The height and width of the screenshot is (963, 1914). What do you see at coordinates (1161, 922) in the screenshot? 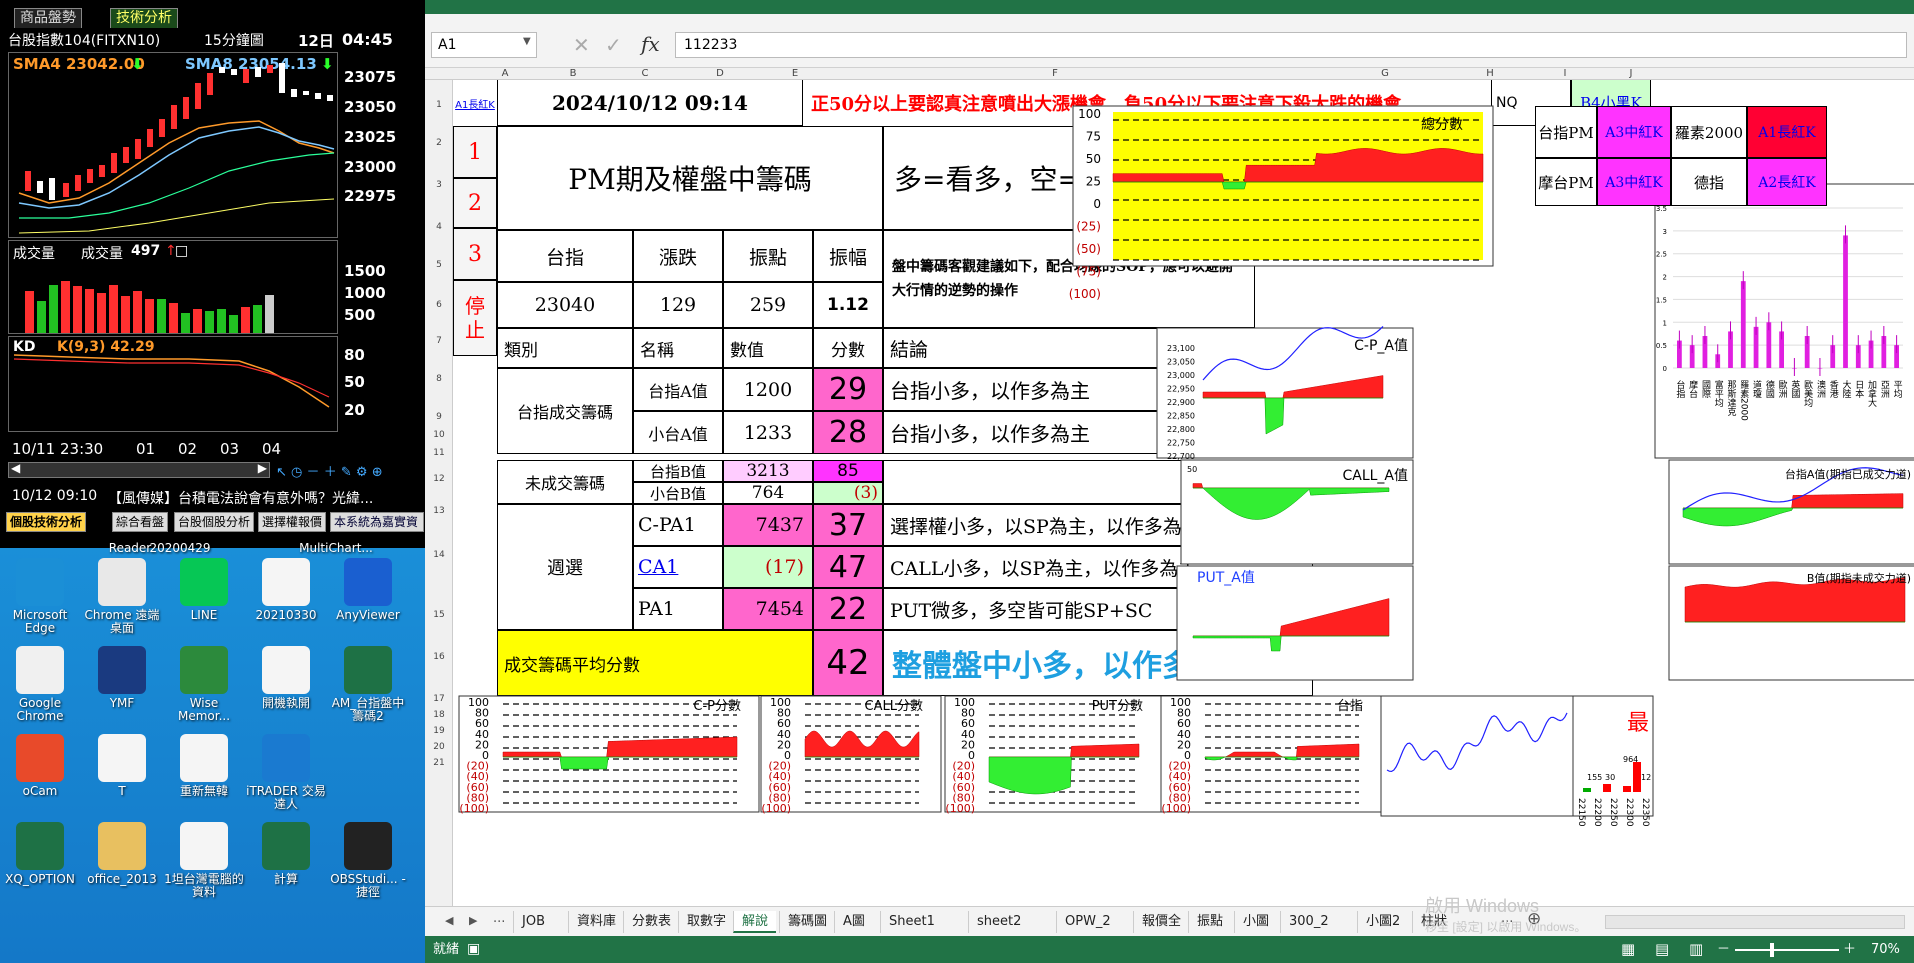
I see `sheet-tab: 報價全` at bounding box center [1161, 922].